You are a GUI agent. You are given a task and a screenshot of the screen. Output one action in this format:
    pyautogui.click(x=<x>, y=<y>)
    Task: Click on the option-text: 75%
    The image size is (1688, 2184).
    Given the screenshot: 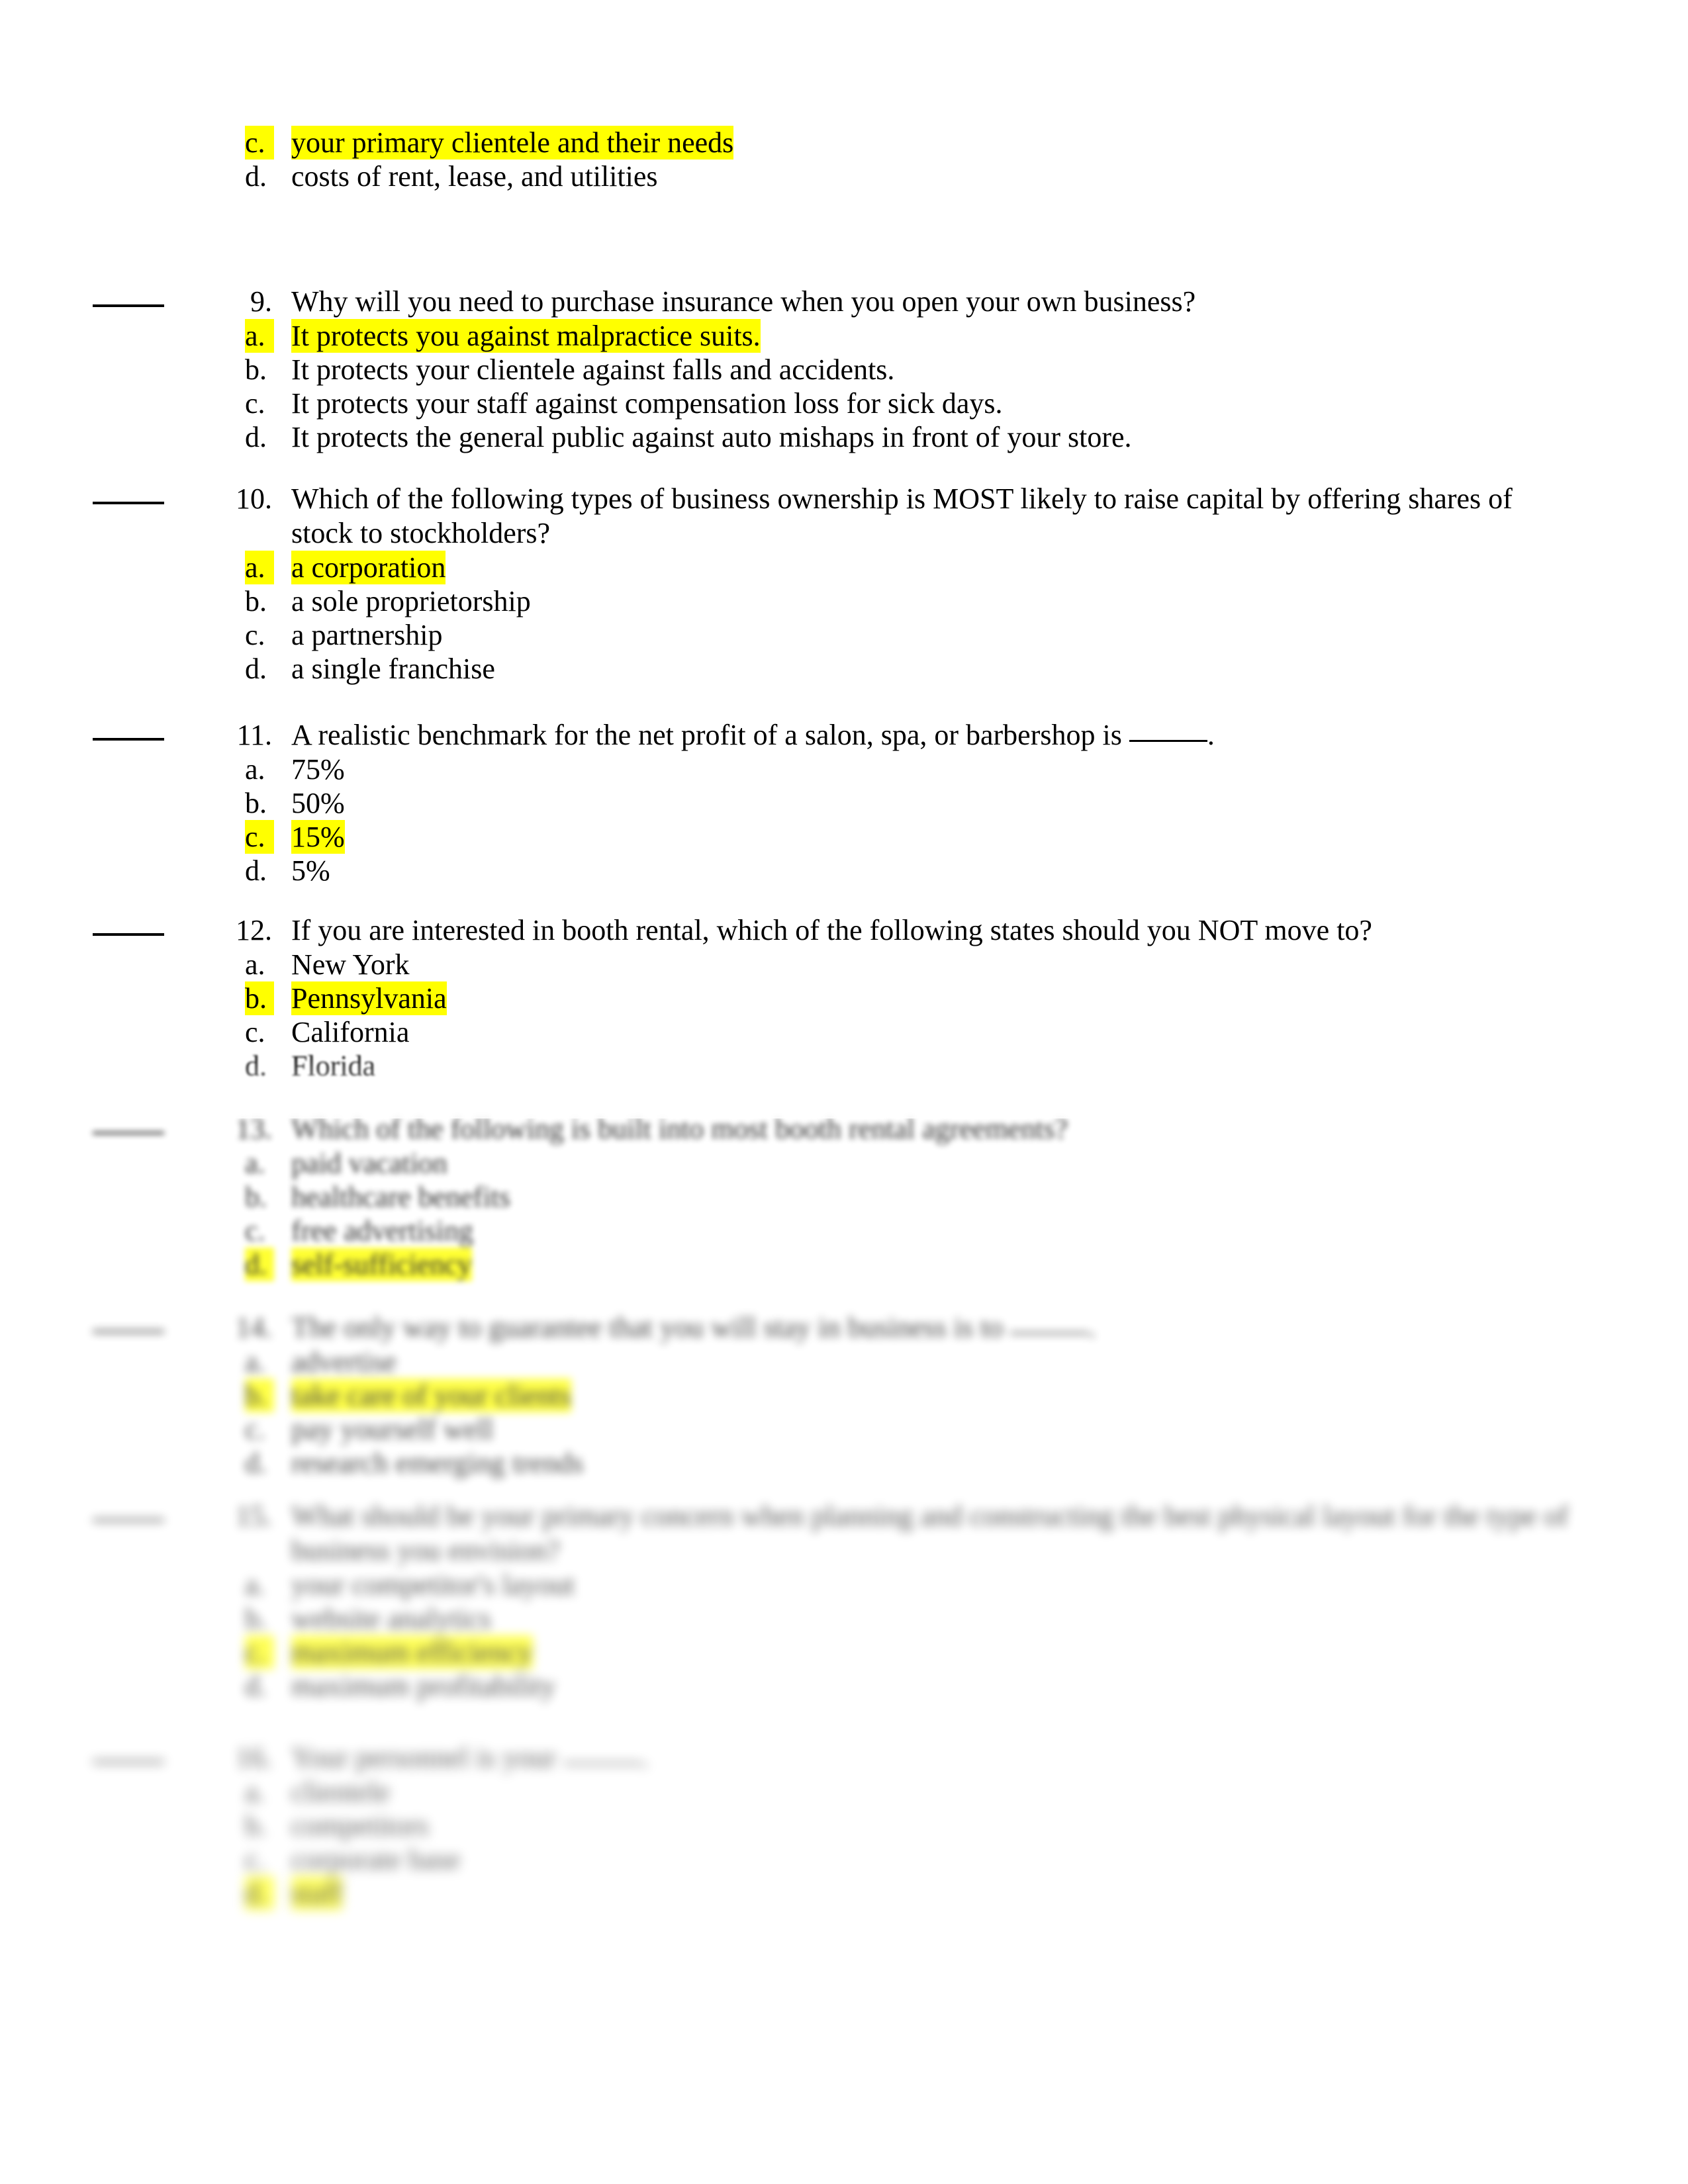 What is the action you would take?
    pyautogui.click(x=318, y=769)
    